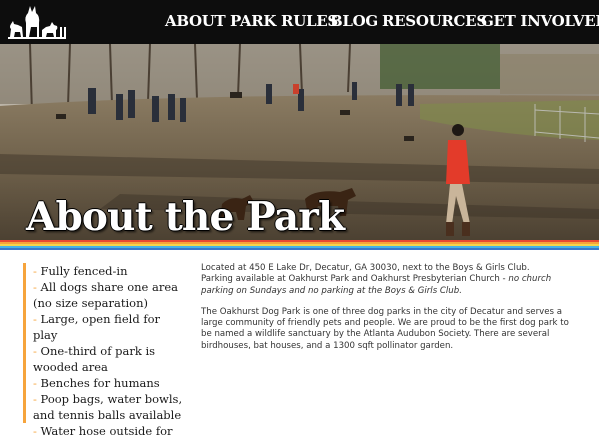 The width and height of the screenshot is (599, 439). I want to click on nav-get-involved: GET INVOLVED, so click(540, 21).